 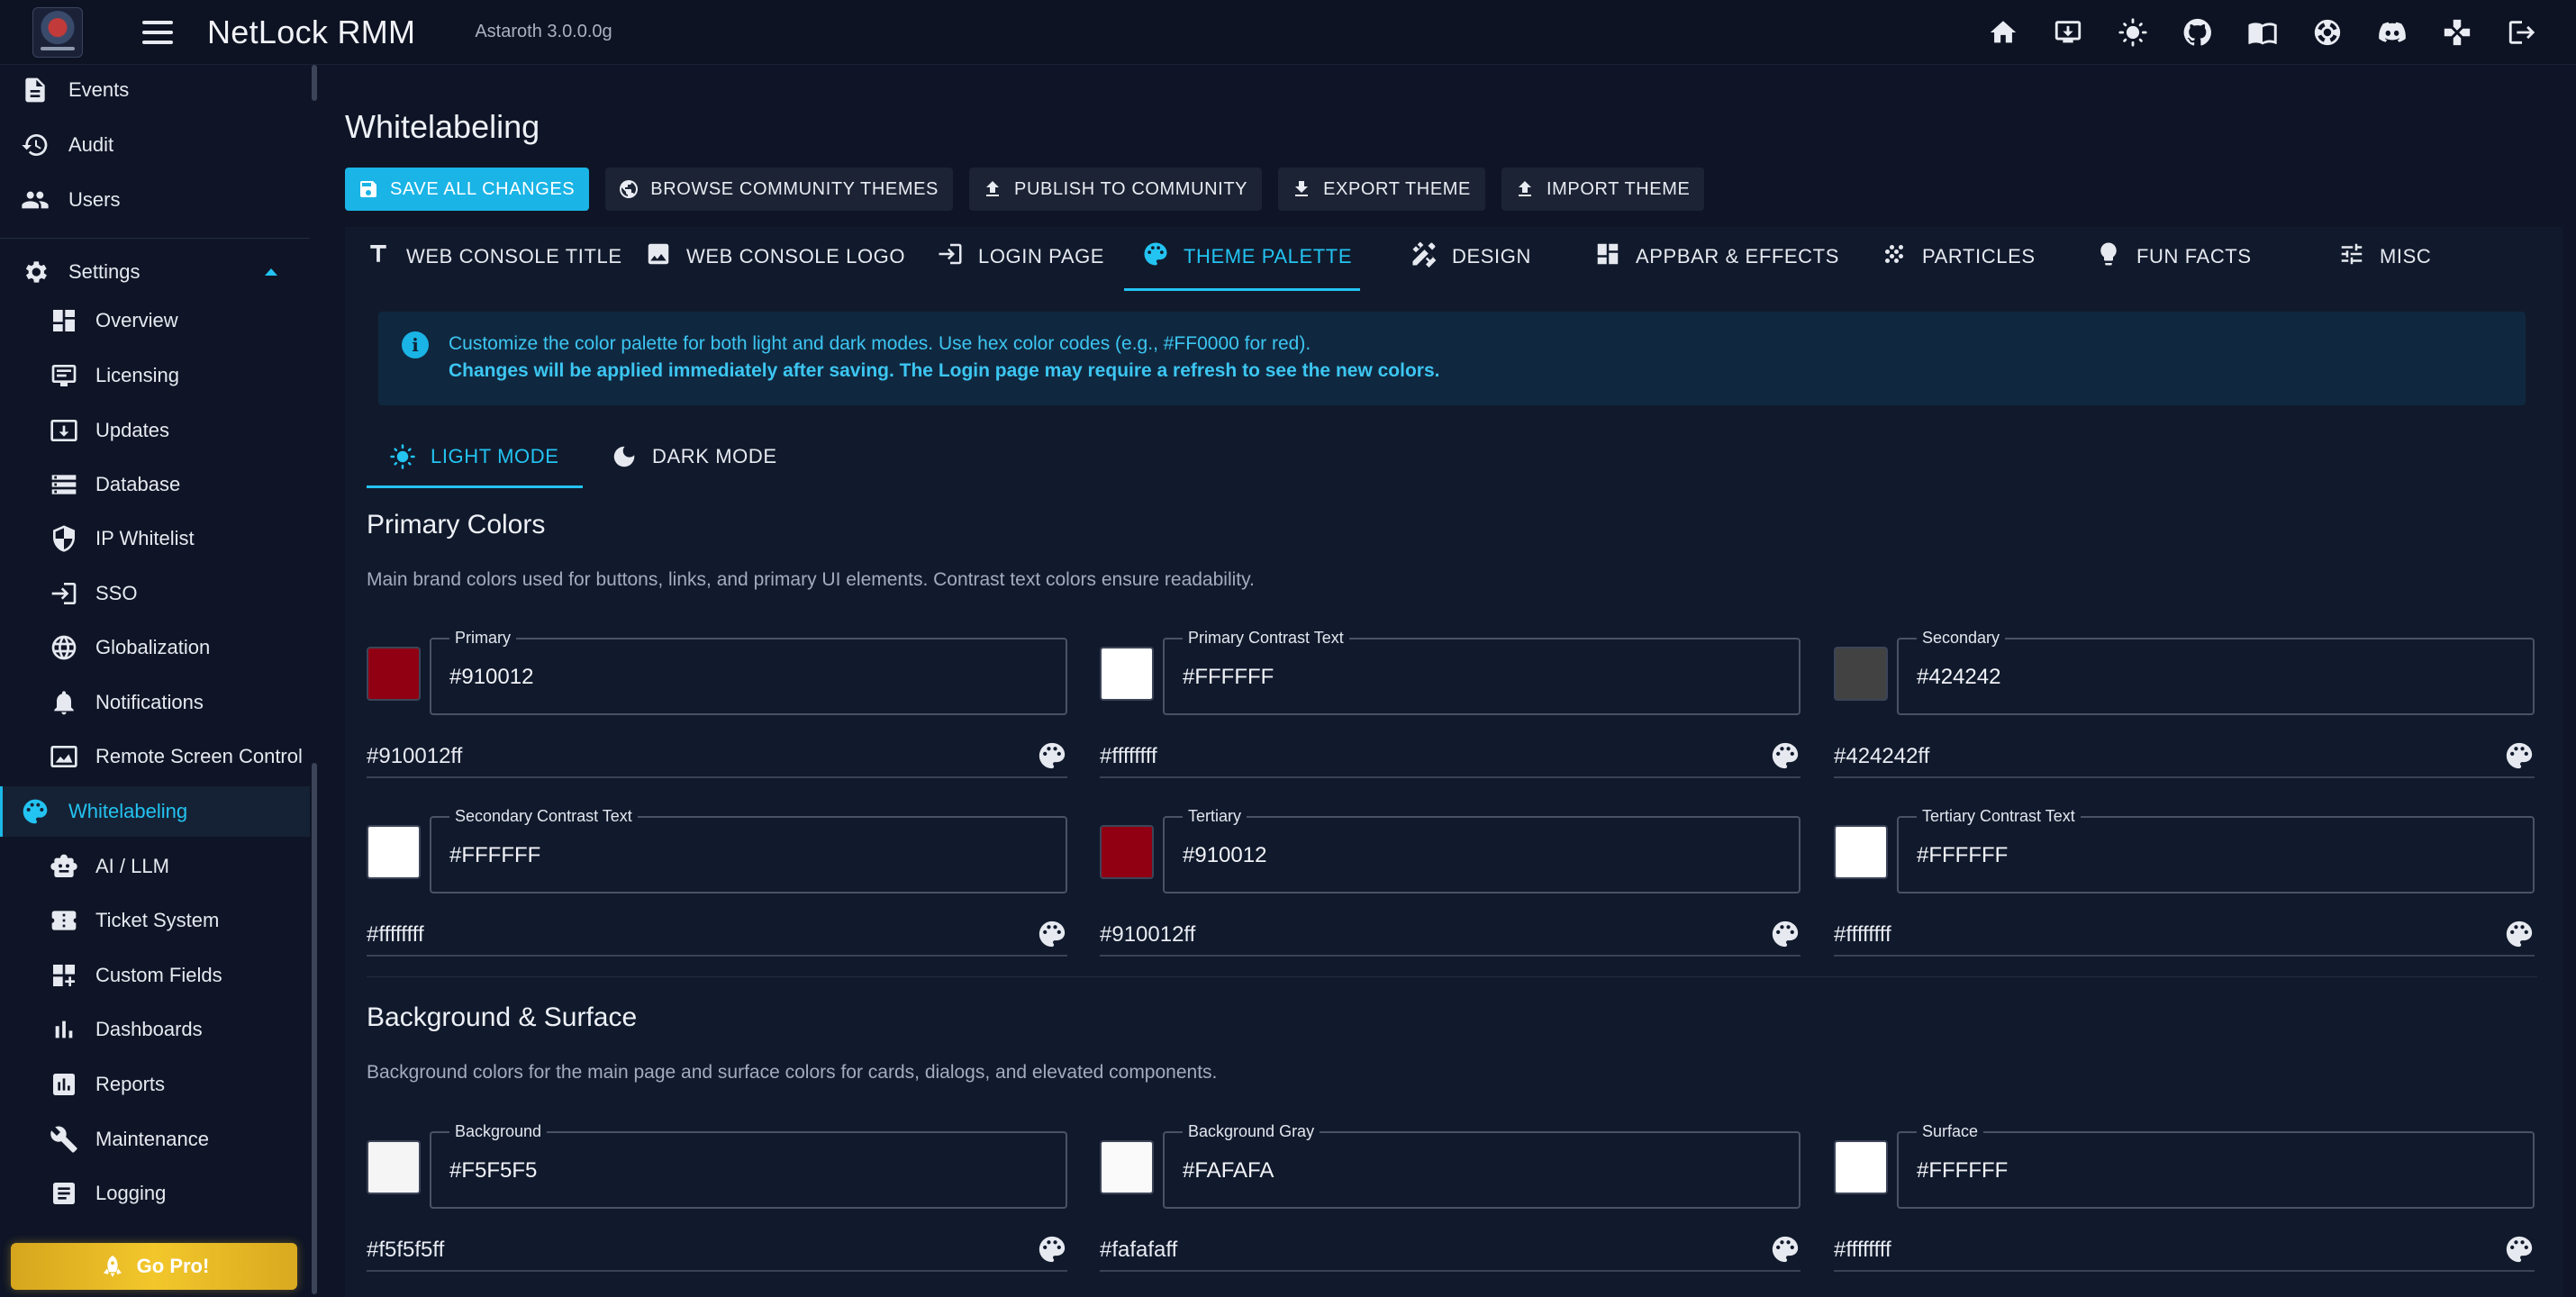 I want to click on export-theme-button: EXPORT THEME, so click(x=1381, y=189).